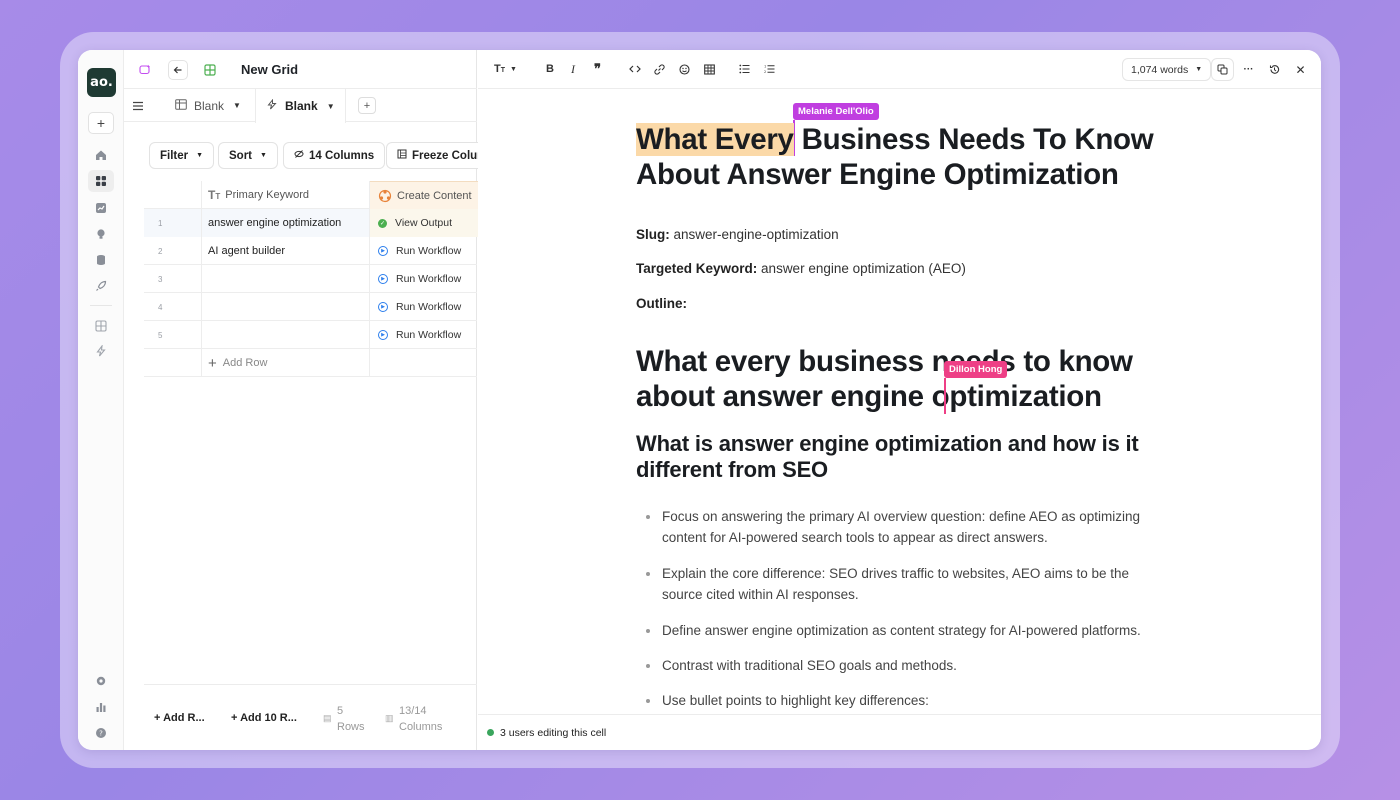 The width and height of the screenshot is (1400, 800). What do you see at coordinates (425, 195) in the screenshot?
I see `column-header-create-content: Create Content` at bounding box center [425, 195].